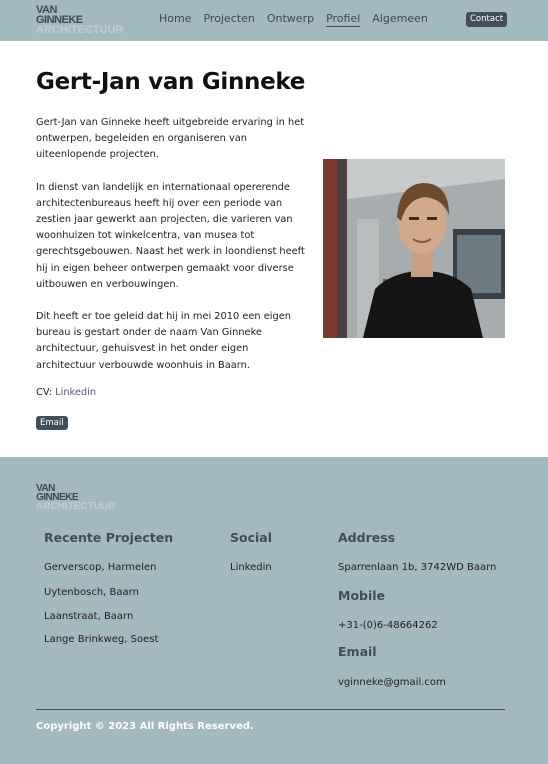 This screenshot has width=548, height=764. I want to click on footer-logo-line-architectuur: ARCHITECTUUR, so click(76, 506).